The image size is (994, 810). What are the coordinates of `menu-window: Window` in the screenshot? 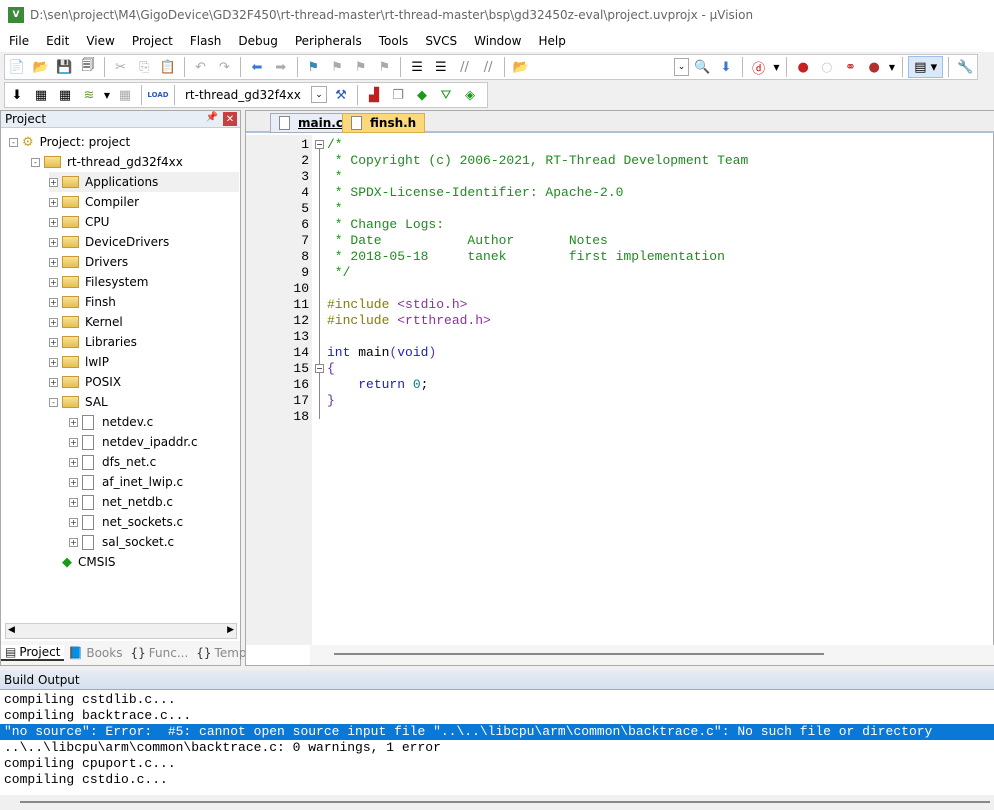 It's located at (497, 41).